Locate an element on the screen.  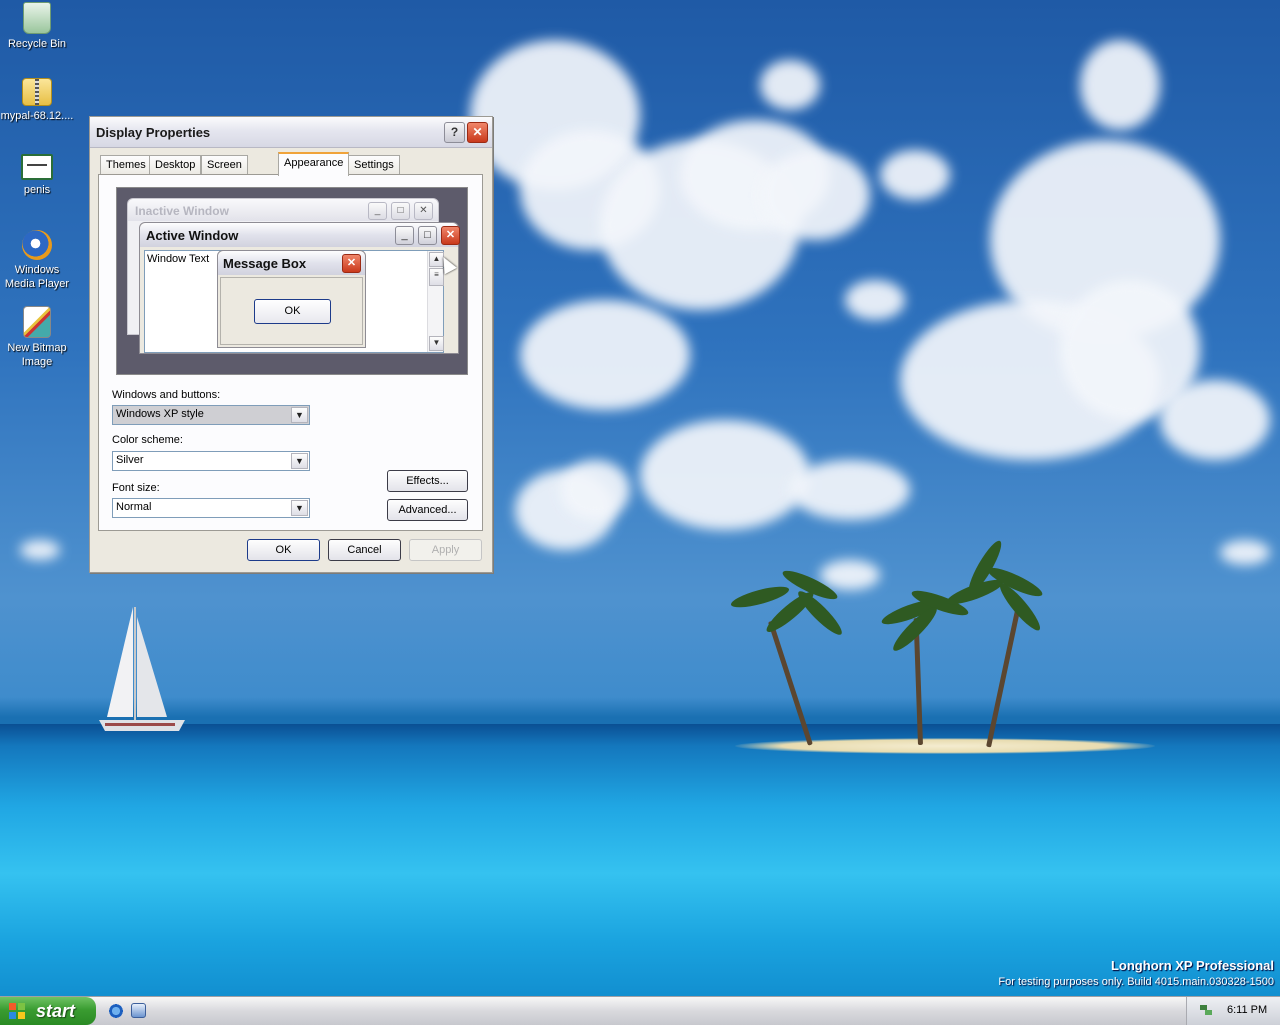
tab-appearance: Appearance is located at coordinates (314, 164).